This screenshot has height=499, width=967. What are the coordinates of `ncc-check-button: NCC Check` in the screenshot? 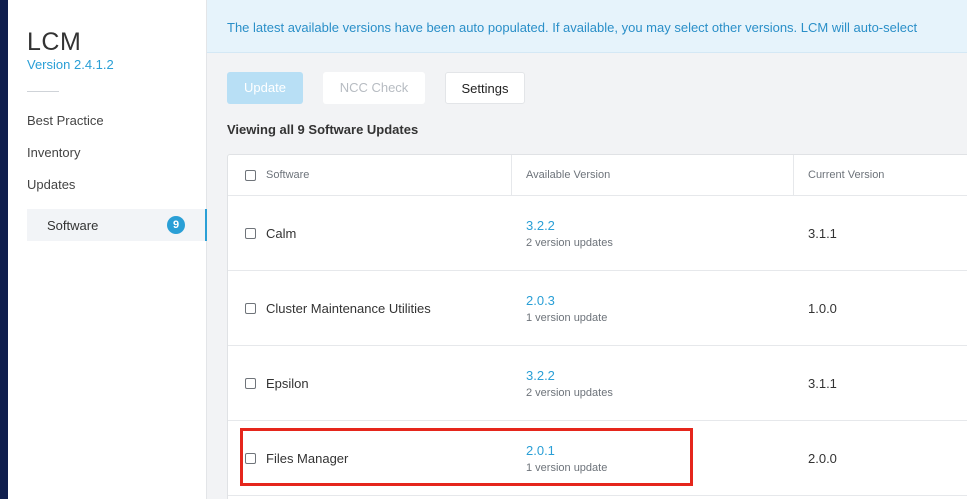 It's located at (374, 88).